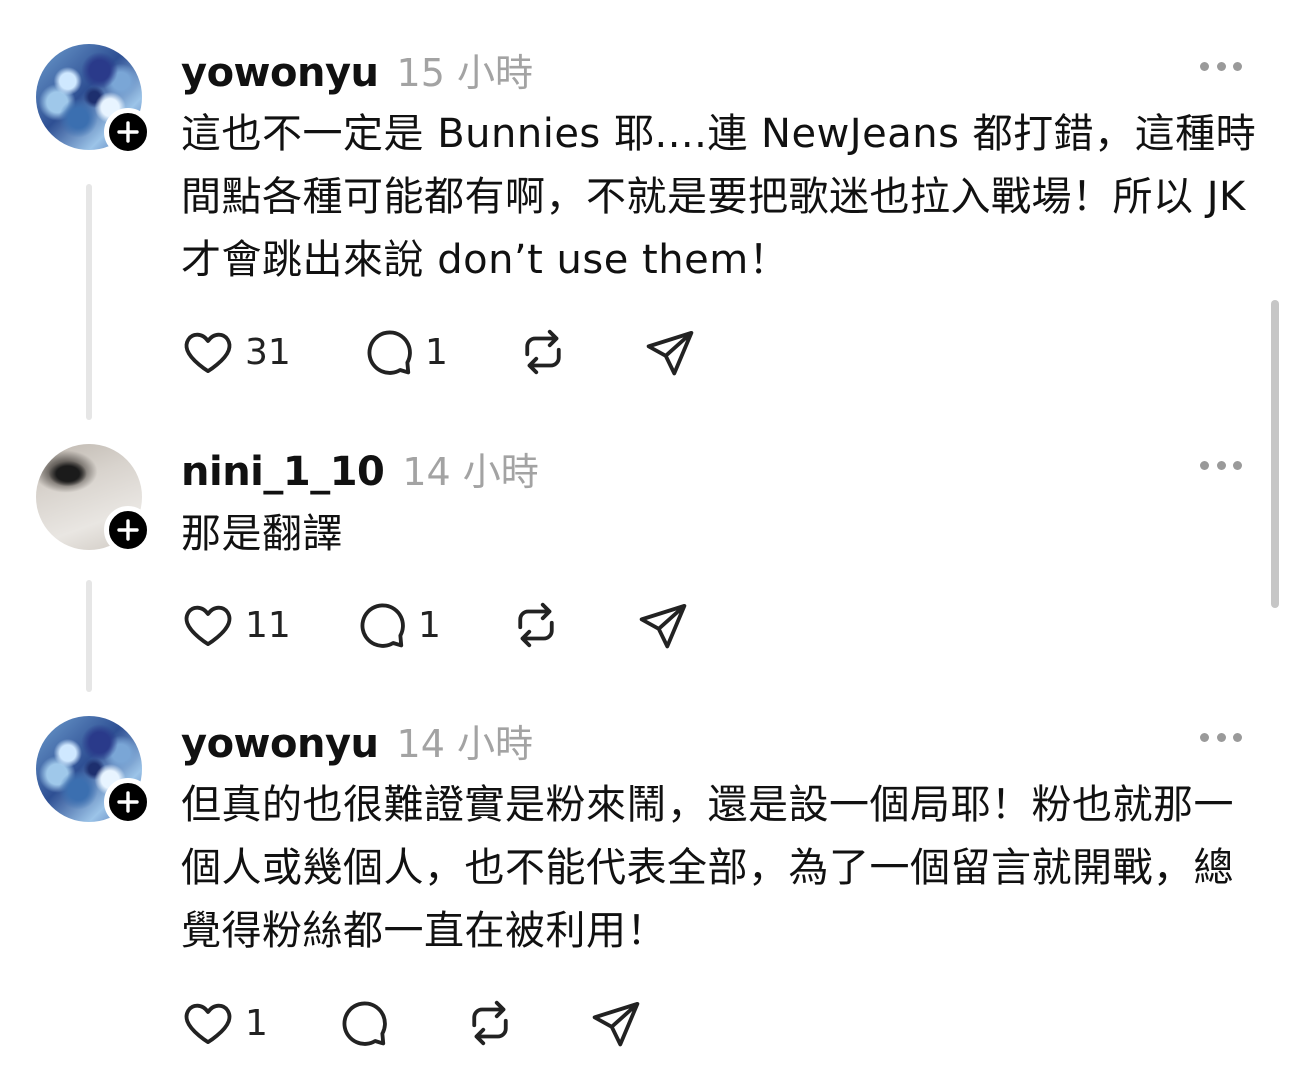  What do you see at coordinates (262, 534) in the screenshot?
I see `post-text: 那是翻譯` at bounding box center [262, 534].